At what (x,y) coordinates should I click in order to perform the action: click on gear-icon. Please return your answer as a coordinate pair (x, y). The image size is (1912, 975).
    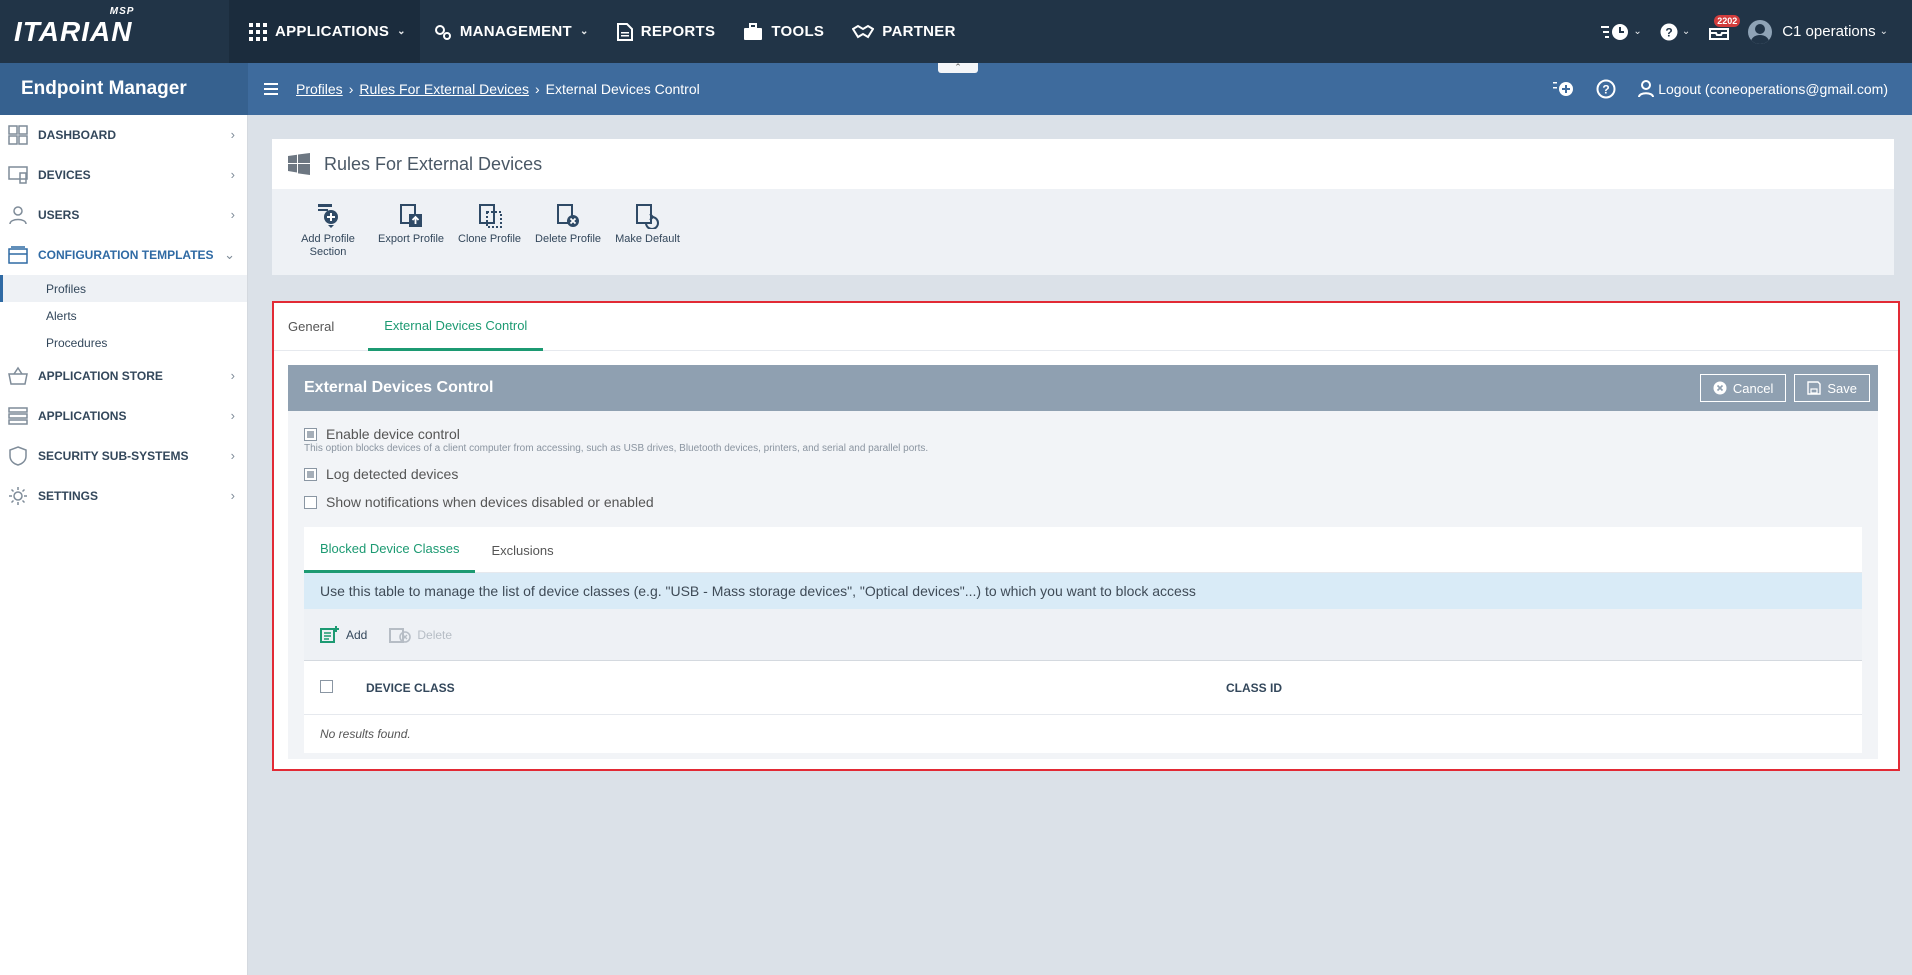
    Looking at the image, I should click on (18, 496).